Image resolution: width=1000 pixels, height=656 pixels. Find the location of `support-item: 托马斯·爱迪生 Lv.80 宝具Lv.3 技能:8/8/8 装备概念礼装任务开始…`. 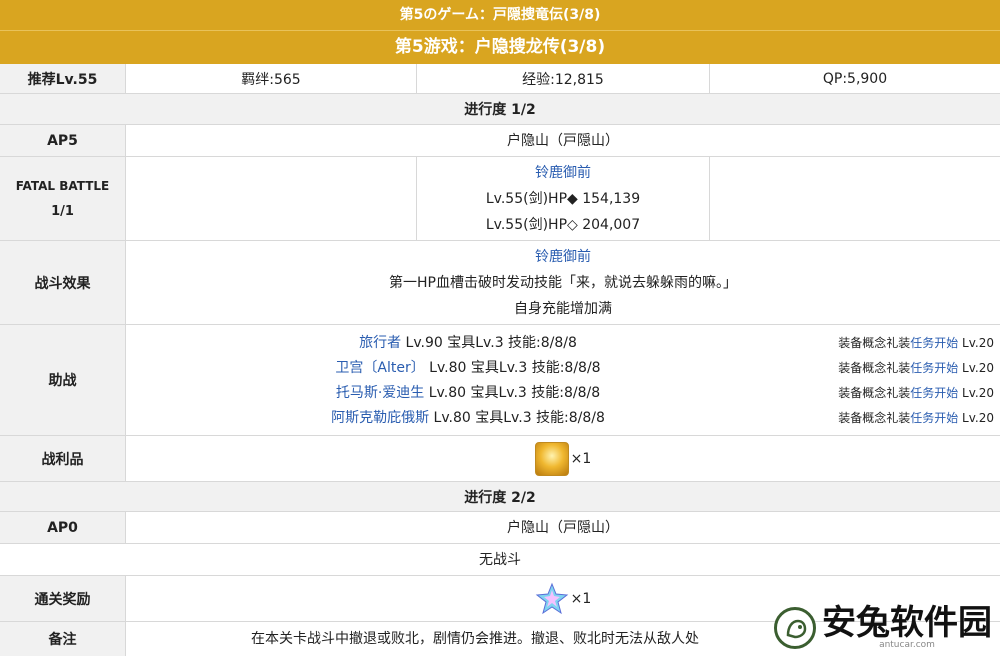

support-item: 托马斯·爱迪生 Lv.80 宝具Lv.3 技能:8/8/8 装备概念礼装任务开始… is located at coordinates (563, 392).